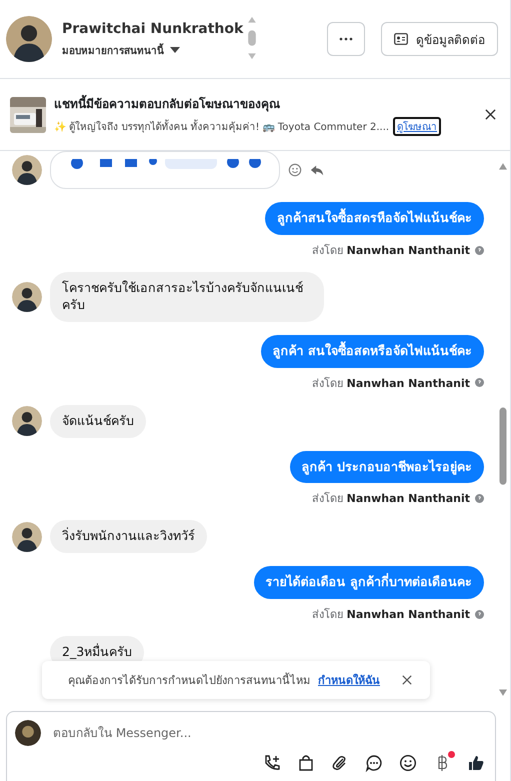 The height and width of the screenshot is (781, 511). What do you see at coordinates (374, 218) in the screenshot?
I see `sent-message: ลูกค้าสนใจซื้อสดรหือจัดไฟแน้นช์คะ` at bounding box center [374, 218].